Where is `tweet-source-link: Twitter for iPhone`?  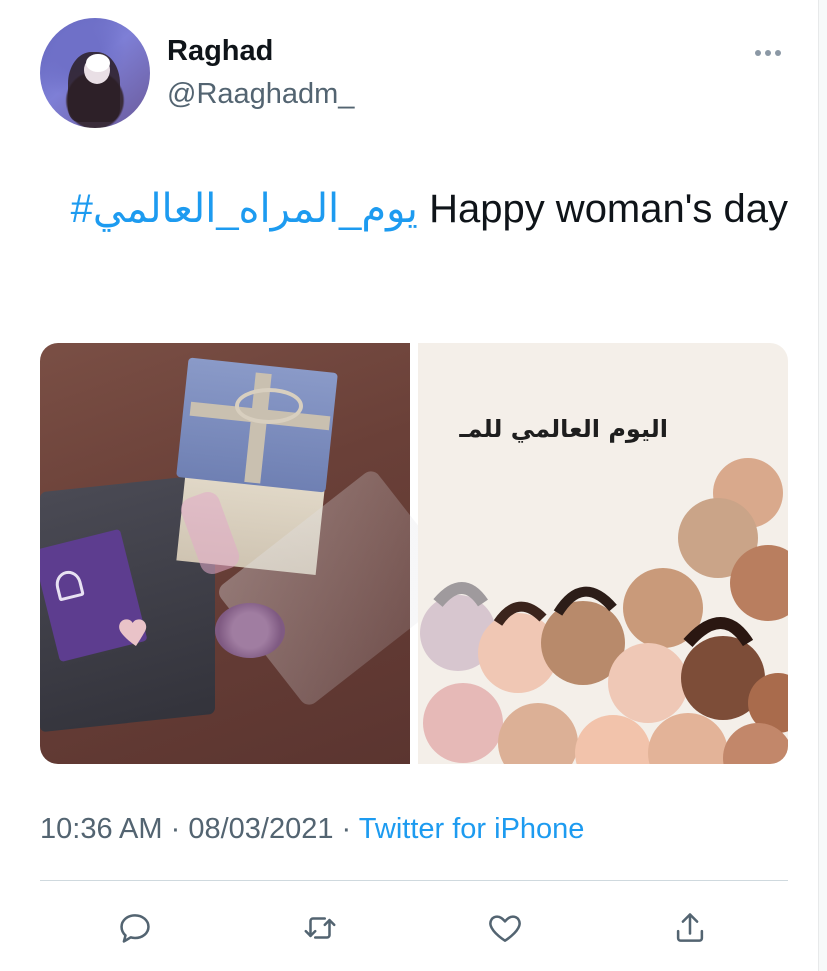
tweet-source-link: Twitter for iPhone is located at coordinates (472, 829).